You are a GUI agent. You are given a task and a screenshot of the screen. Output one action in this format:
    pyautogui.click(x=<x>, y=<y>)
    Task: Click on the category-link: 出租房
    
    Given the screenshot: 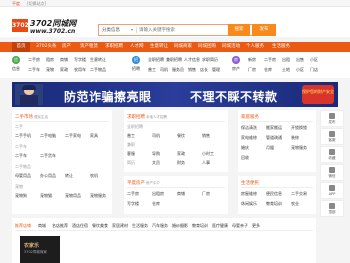 What is the action you would take?
    pyautogui.click(x=158, y=194)
    